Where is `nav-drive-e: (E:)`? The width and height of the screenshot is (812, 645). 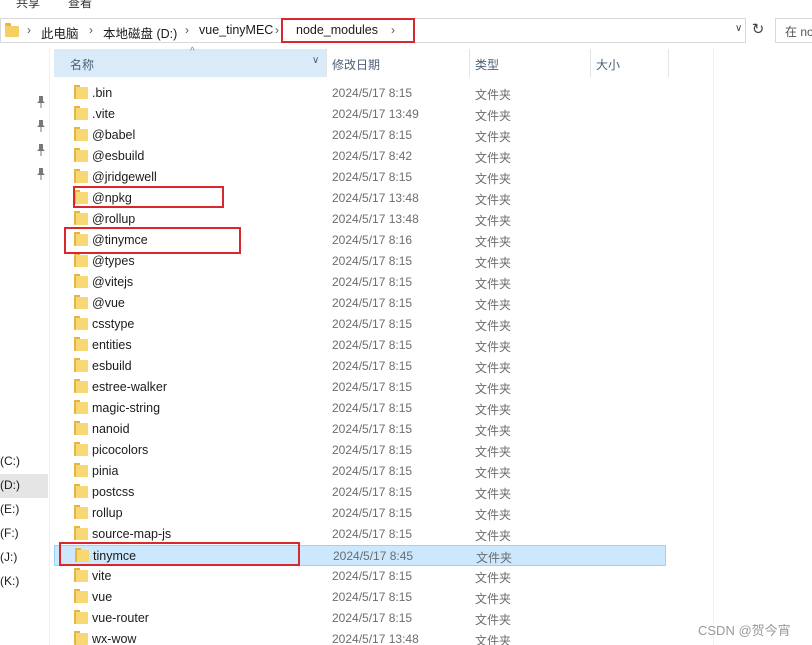 nav-drive-e: (E:) is located at coordinates (24, 510).